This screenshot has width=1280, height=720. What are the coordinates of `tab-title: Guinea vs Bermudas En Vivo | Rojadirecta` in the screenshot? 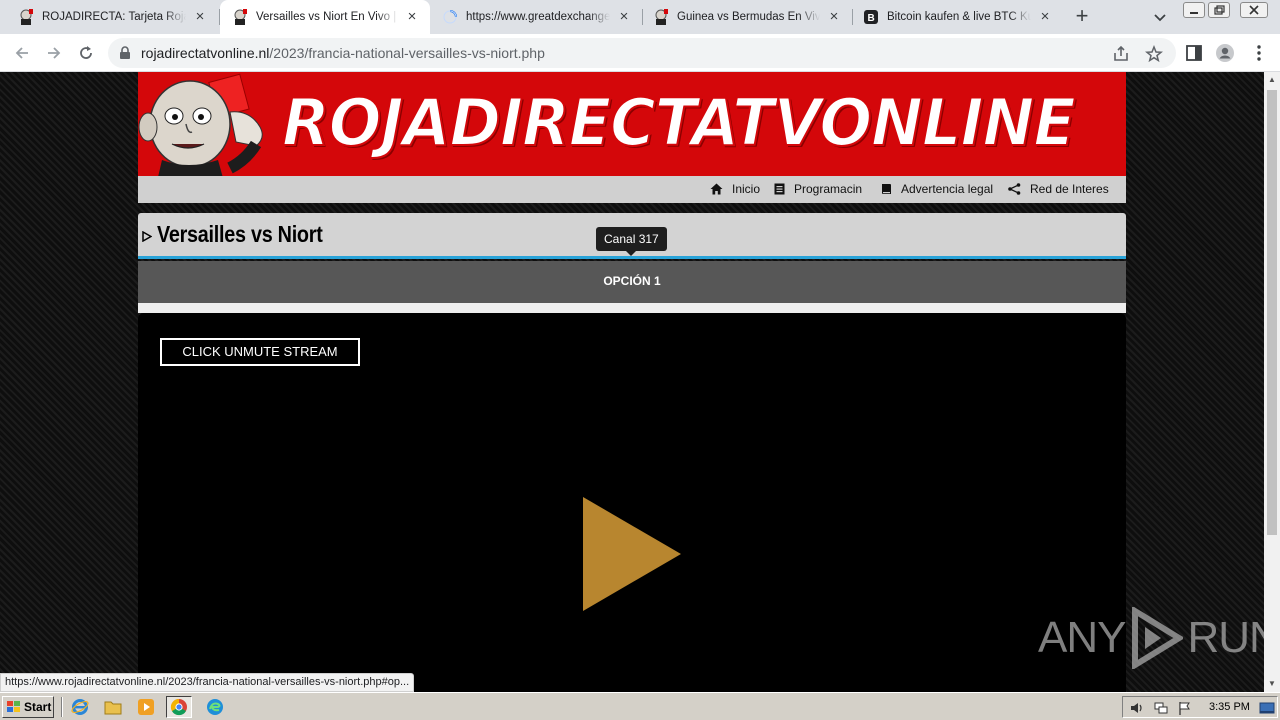 It's located at (748, 17).